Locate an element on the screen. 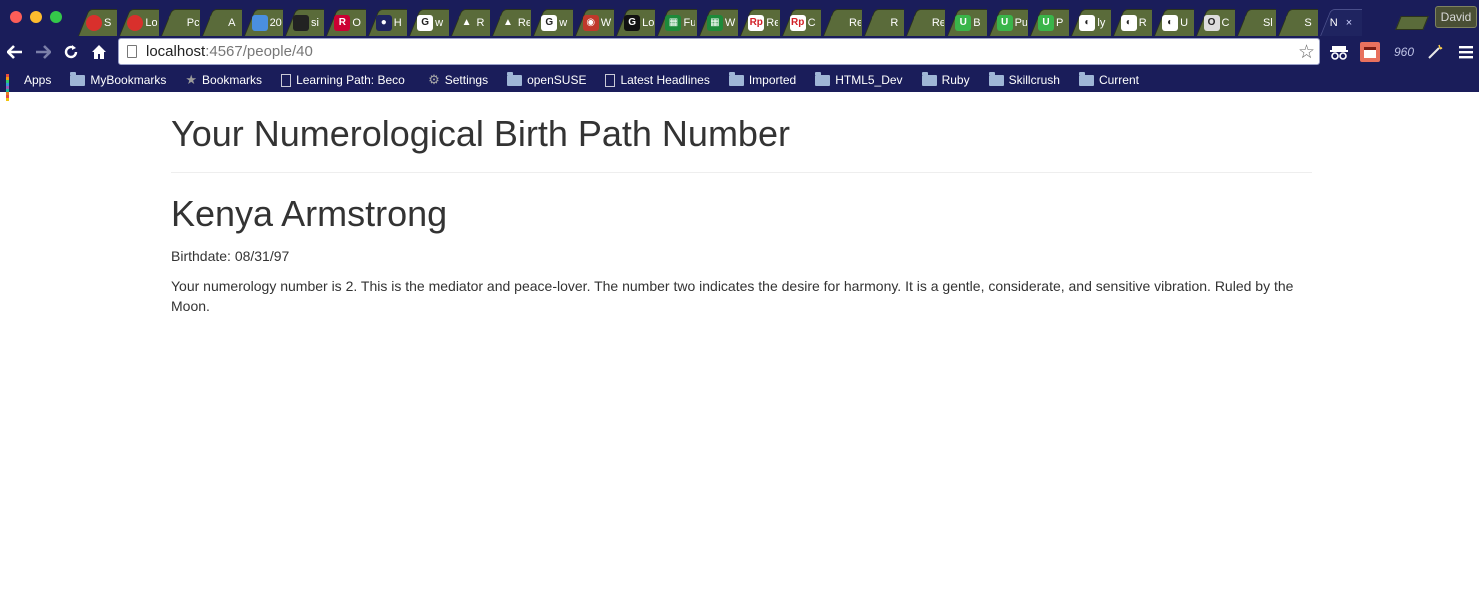 This screenshot has width=1479, height=590. browser-tab: Rp C is located at coordinates (800, 22).